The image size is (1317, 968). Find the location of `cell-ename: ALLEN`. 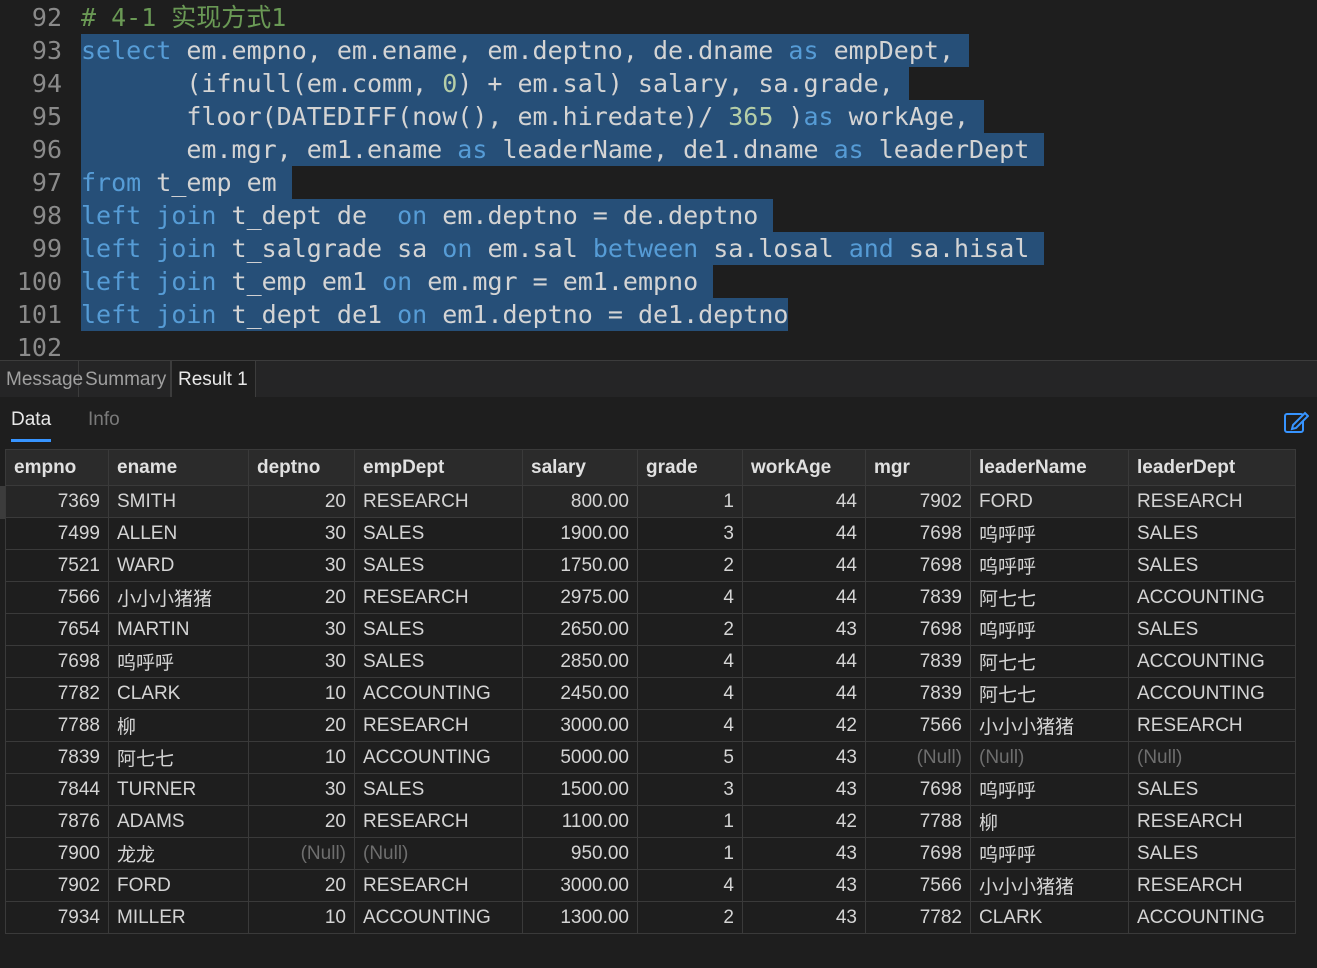

cell-ename: ALLEN is located at coordinates (178, 533).